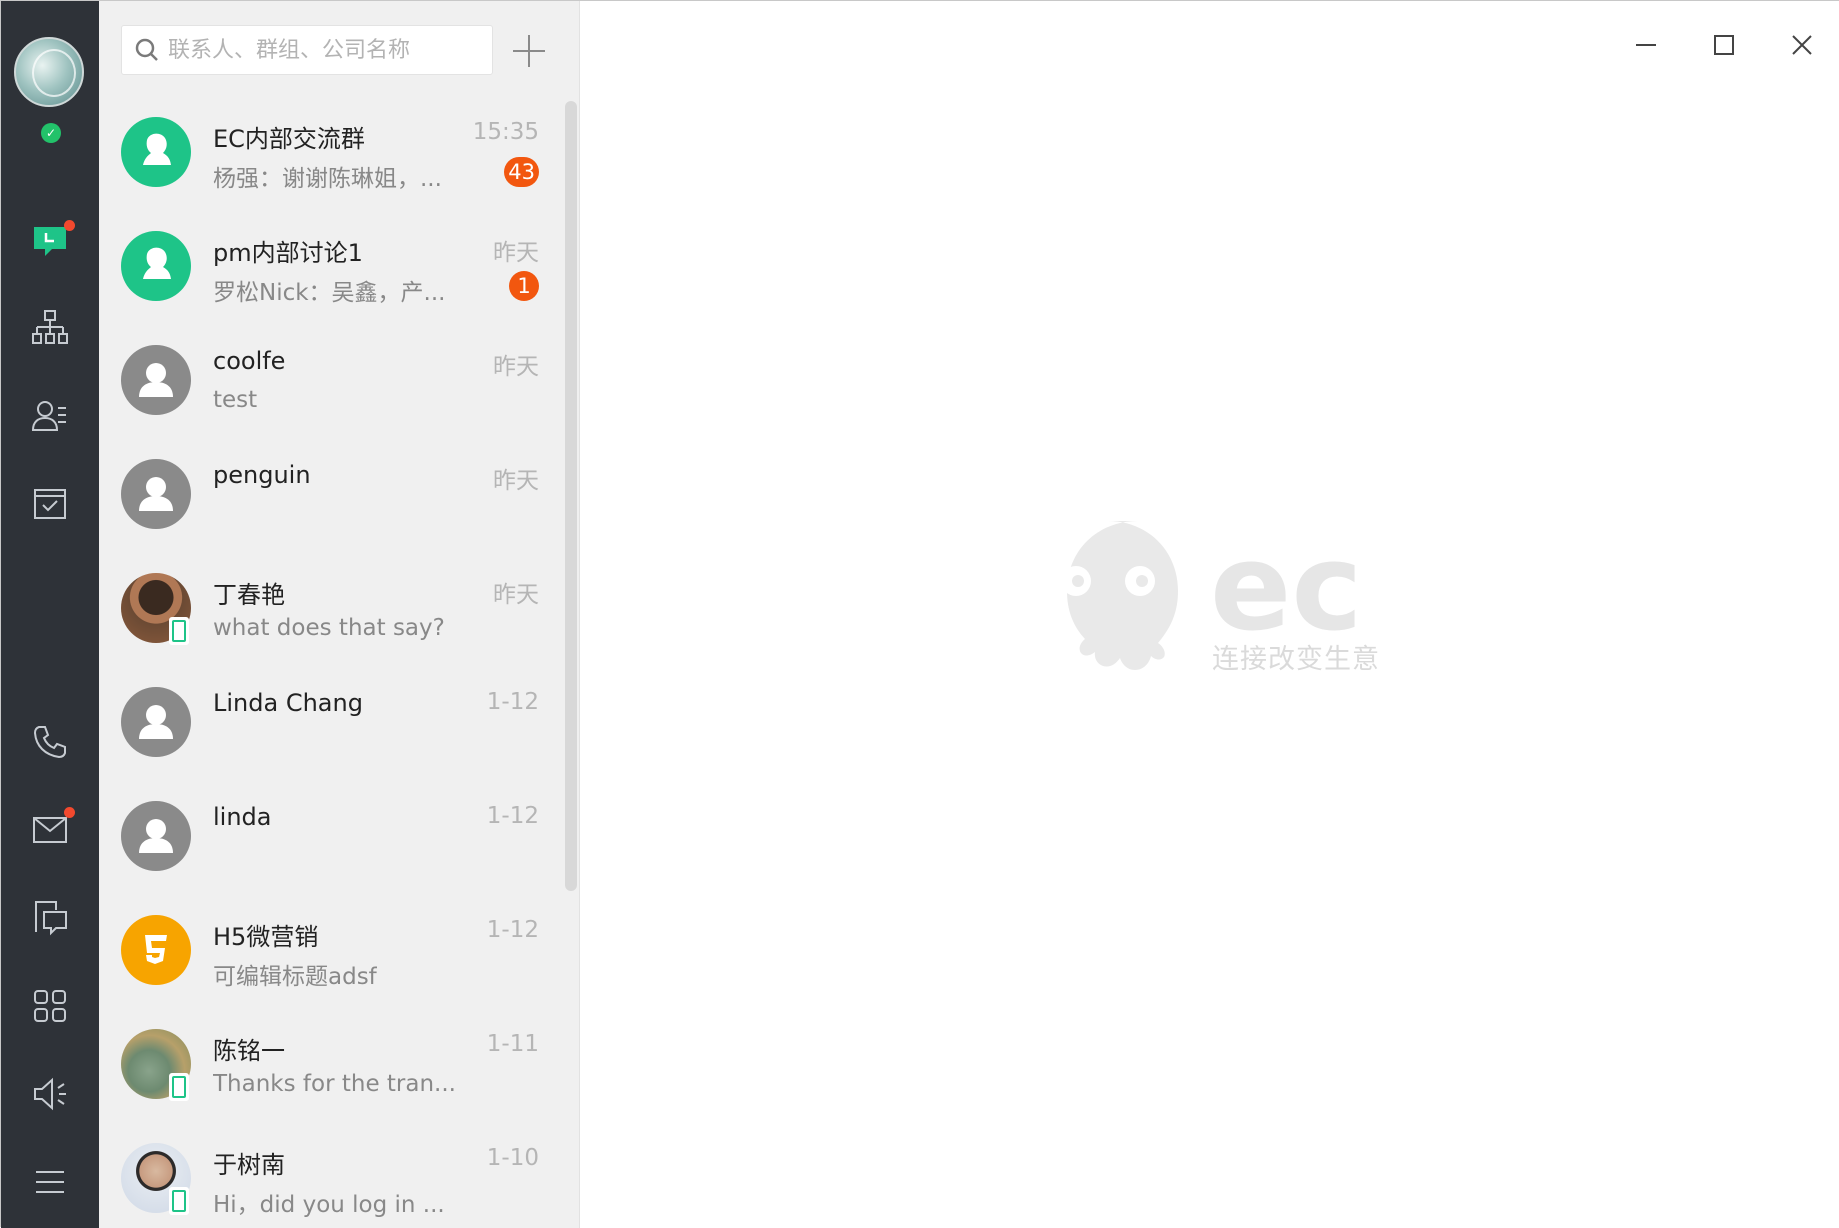 This screenshot has height=1228, width=1839. I want to click on session-name: 于树南, so click(249, 1165).